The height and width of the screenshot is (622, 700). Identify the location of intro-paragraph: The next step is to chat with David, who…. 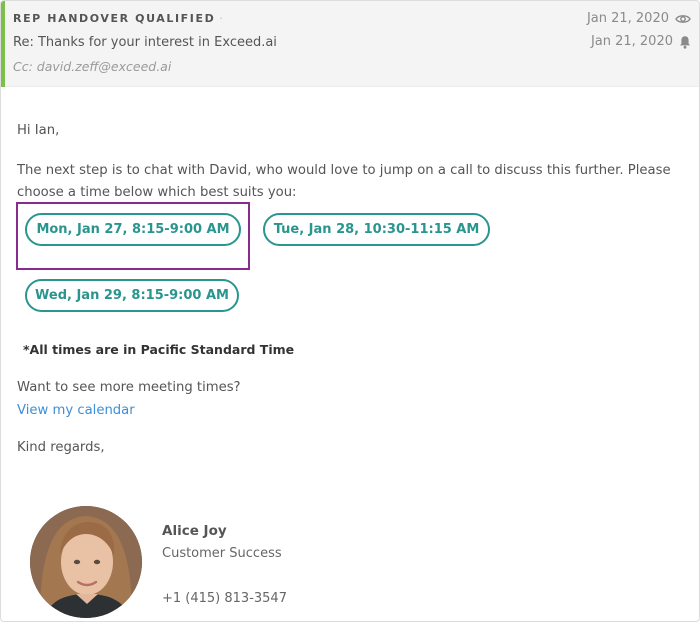
(344, 181).